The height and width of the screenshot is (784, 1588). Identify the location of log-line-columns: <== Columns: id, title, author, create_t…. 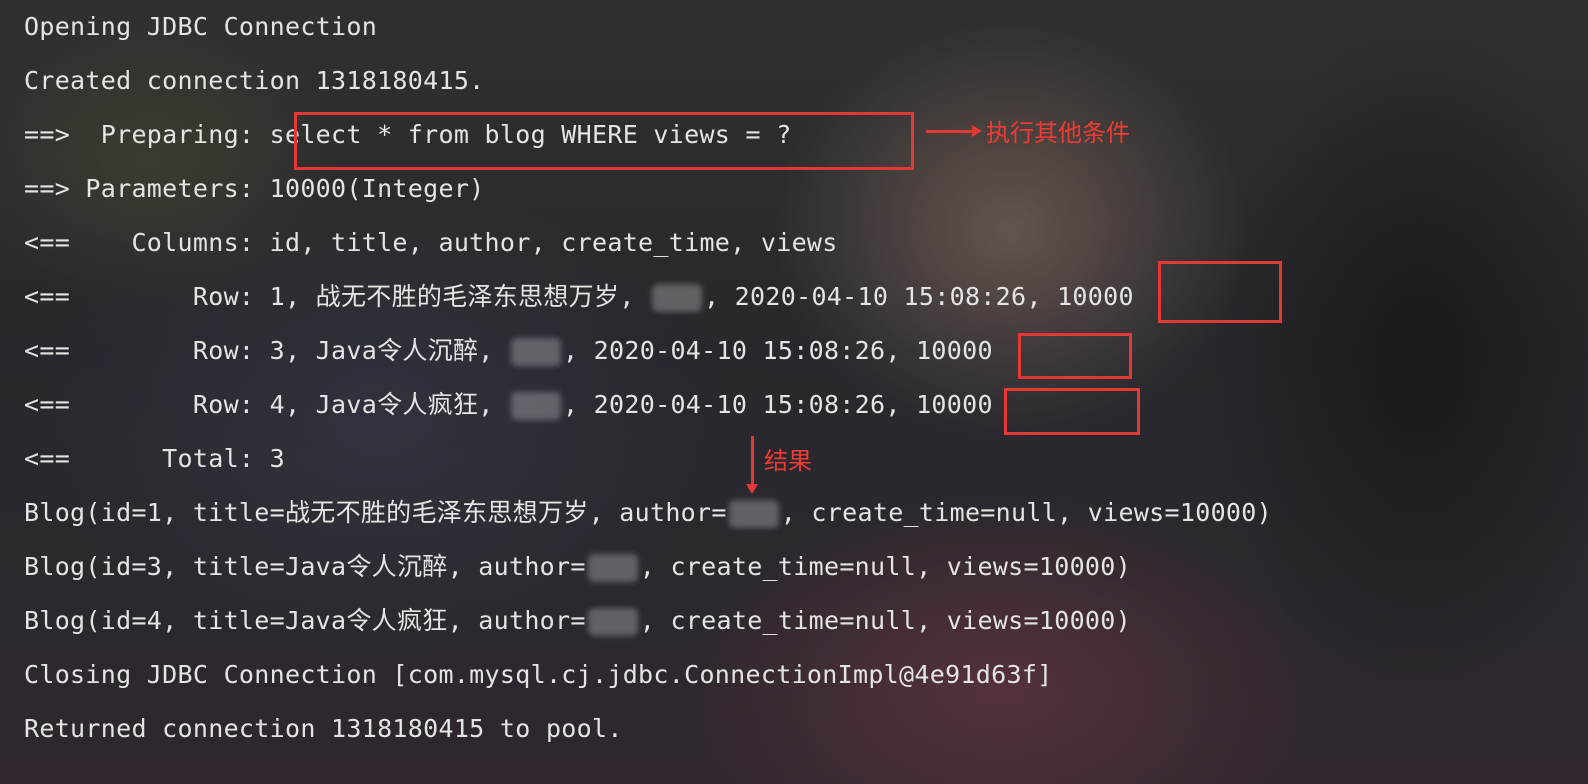
(431, 242).